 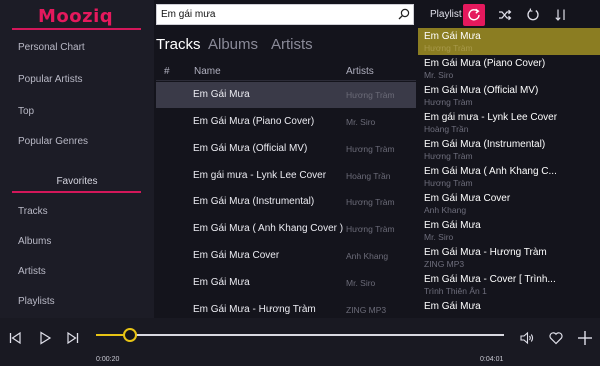 I want to click on current-time: 0:00:20, so click(x=108, y=359).